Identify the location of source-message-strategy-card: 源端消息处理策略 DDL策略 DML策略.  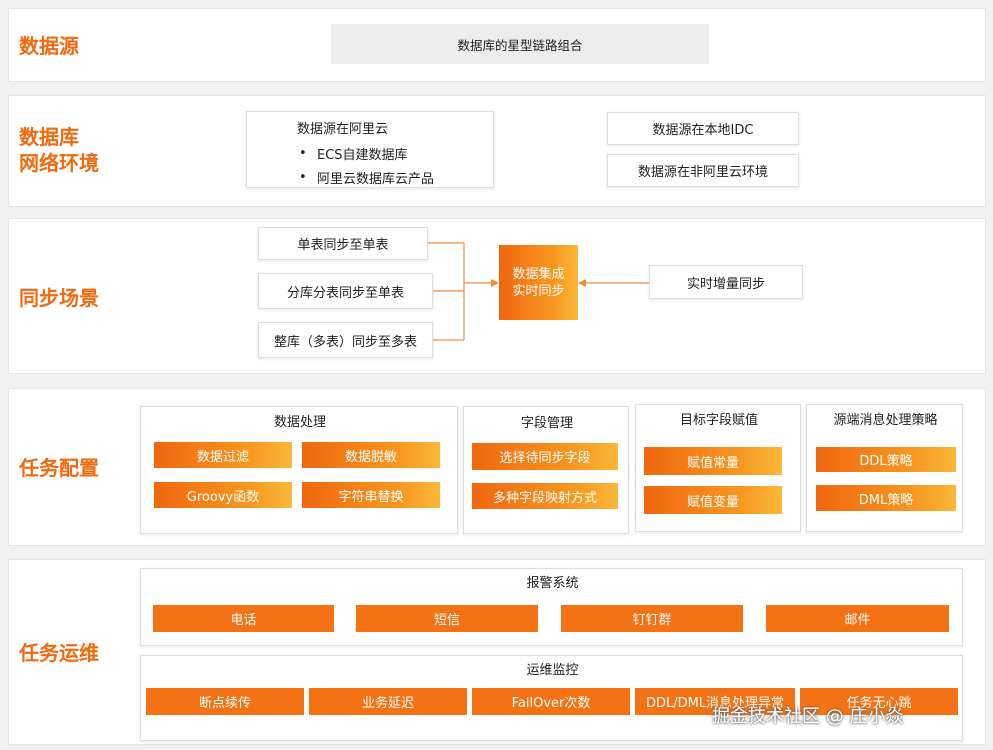
(884, 468).